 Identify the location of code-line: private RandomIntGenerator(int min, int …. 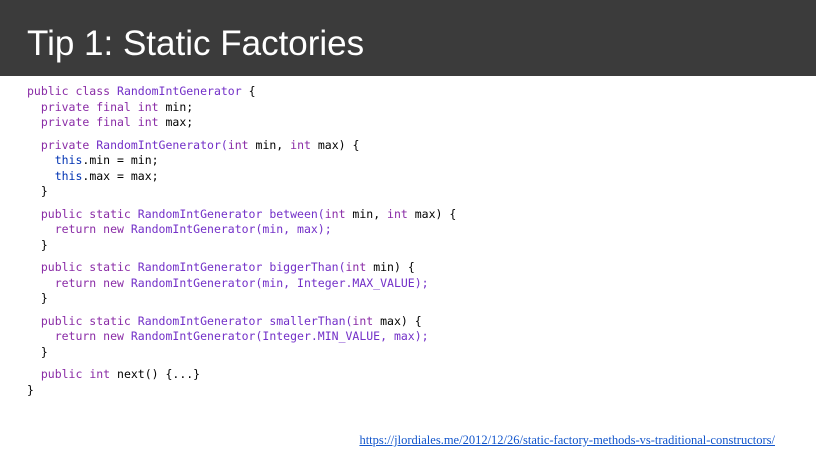
(412, 146).